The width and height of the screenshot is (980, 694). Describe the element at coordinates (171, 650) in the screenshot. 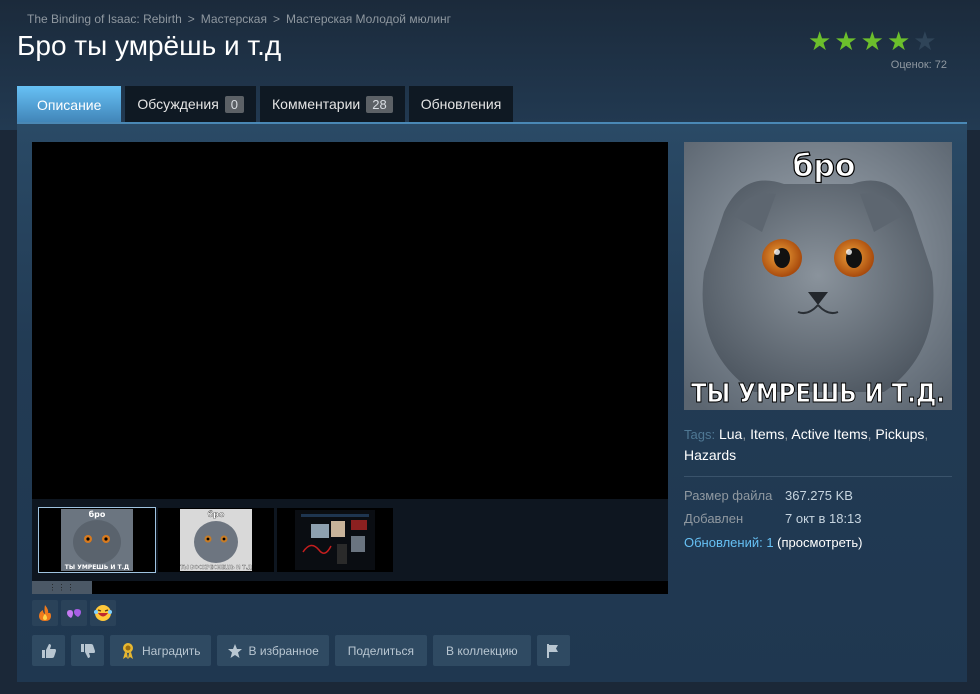

I see `award-button-label: Наградить` at that location.